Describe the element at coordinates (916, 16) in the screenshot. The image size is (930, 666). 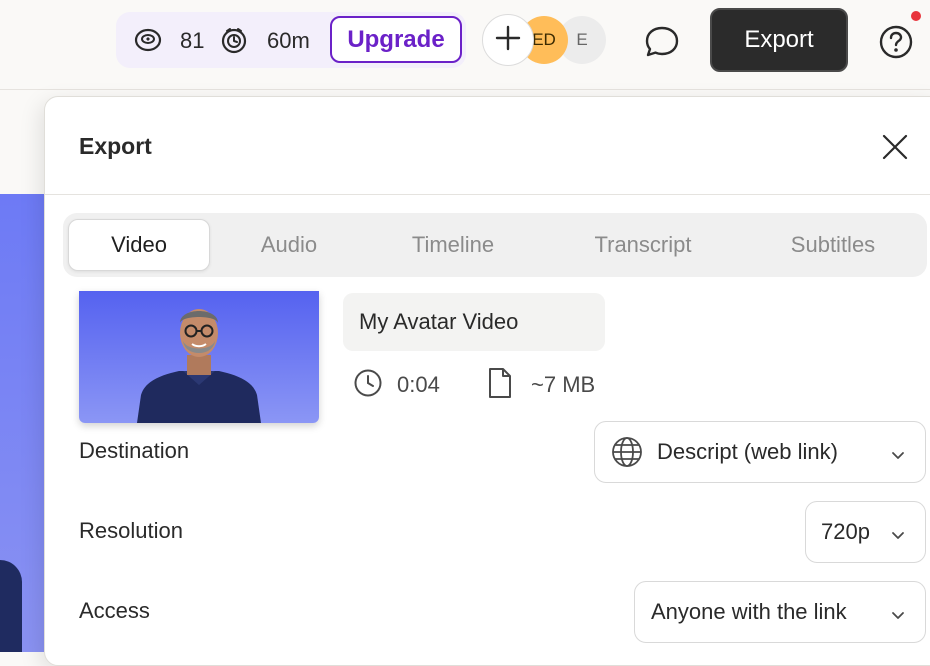
I see `notification-badge` at that location.